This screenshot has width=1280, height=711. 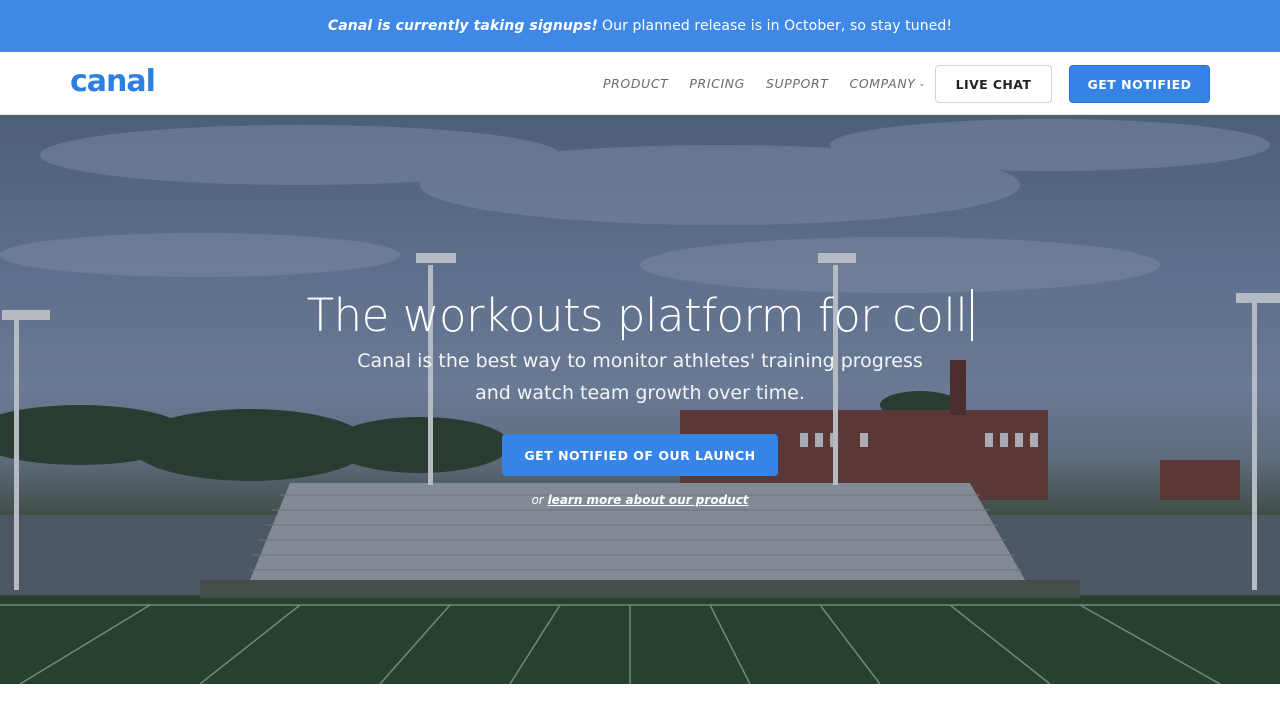 I want to click on chevron-down-icon: ⌄, so click(x=922, y=83).